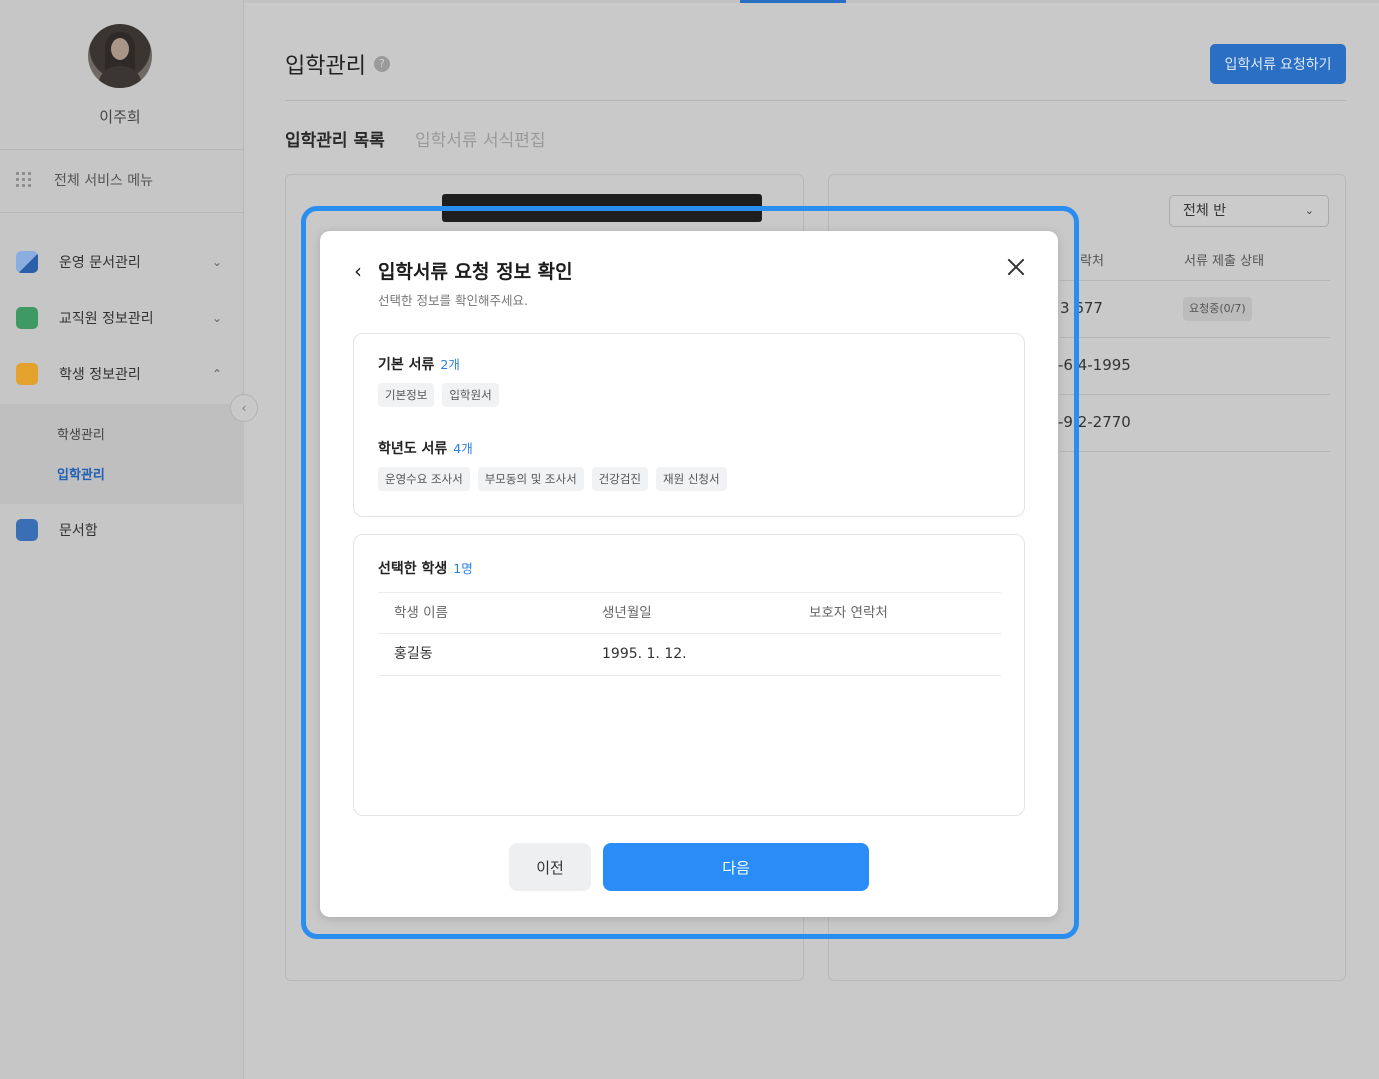 Image resolution: width=1379 pixels, height=1079 pixels. Describe the element at coordinates (736, 867) in the screenshot. I see `next-button: 다음` at that location.